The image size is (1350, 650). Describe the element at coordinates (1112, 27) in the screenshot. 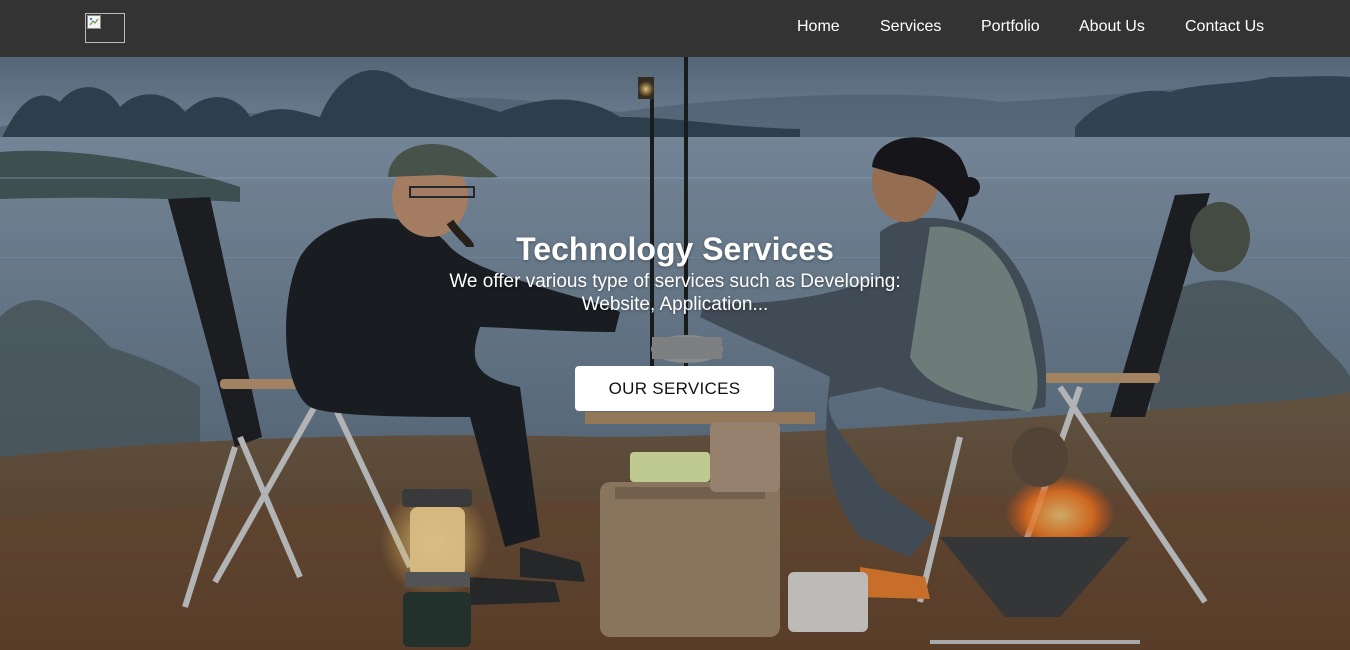

I see `nav-link-about-us: About Us` at that location.